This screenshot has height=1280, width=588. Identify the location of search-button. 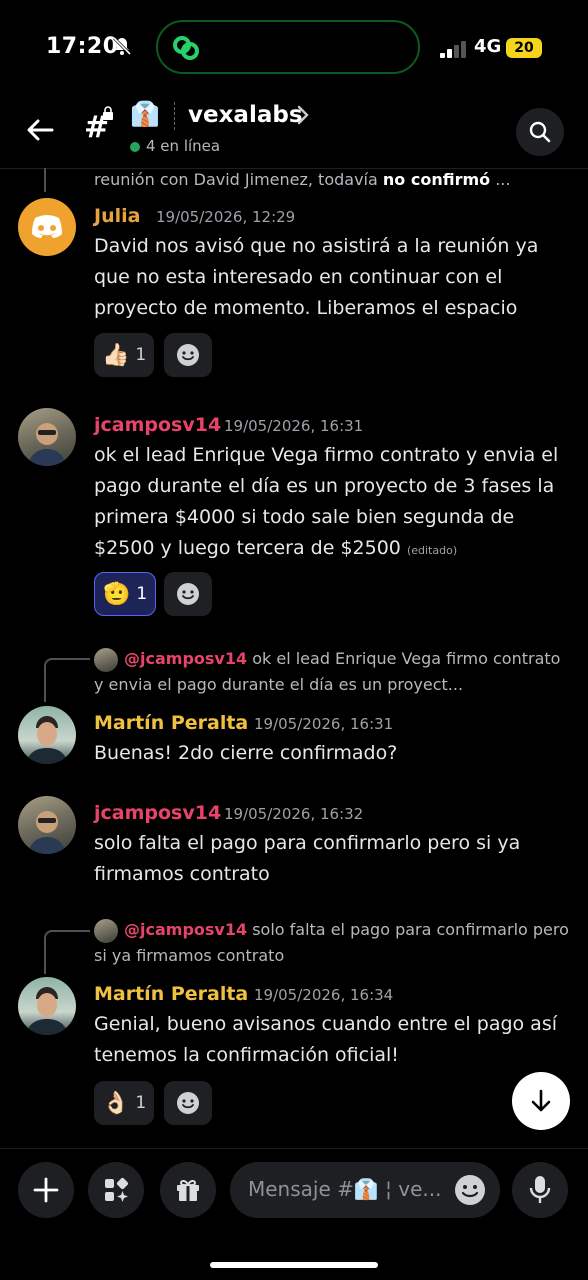
(540, 132).